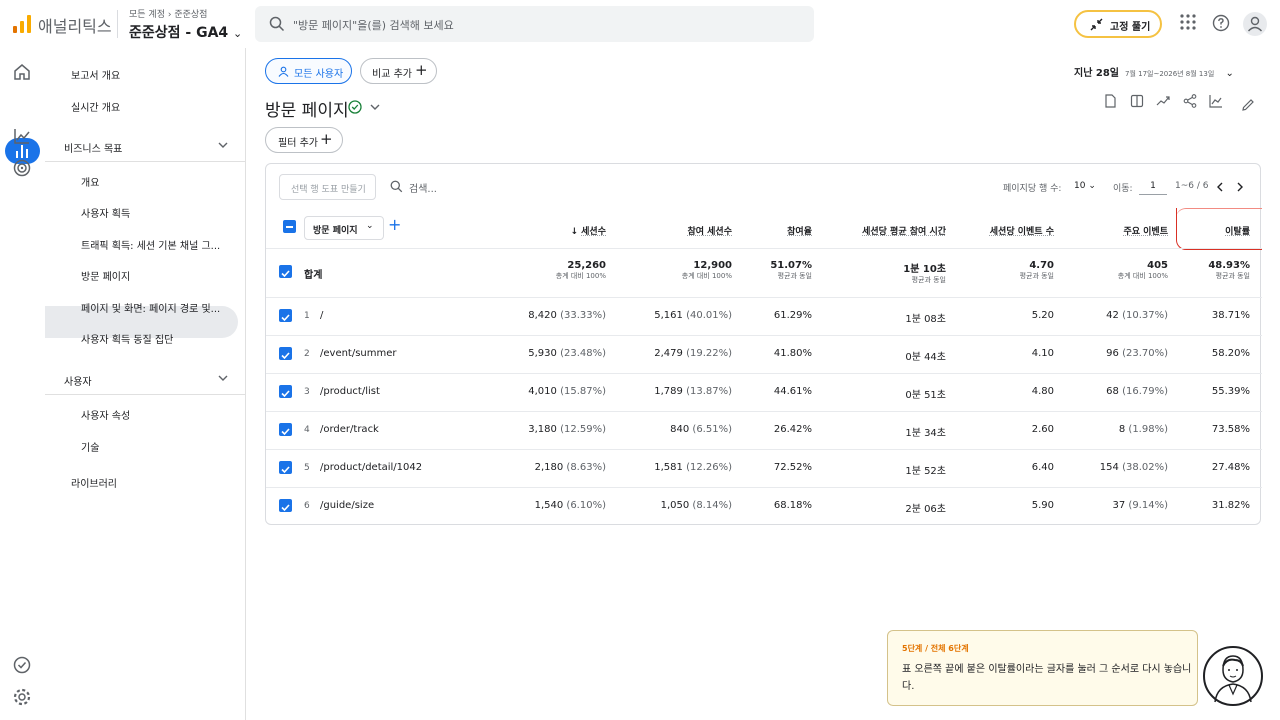 This screenshot has height=720, width=1280. What do you see at coordinates (1137, 101) in the screenshot?
I see `compare-columns-icon` at bounding box center [1137, 101].